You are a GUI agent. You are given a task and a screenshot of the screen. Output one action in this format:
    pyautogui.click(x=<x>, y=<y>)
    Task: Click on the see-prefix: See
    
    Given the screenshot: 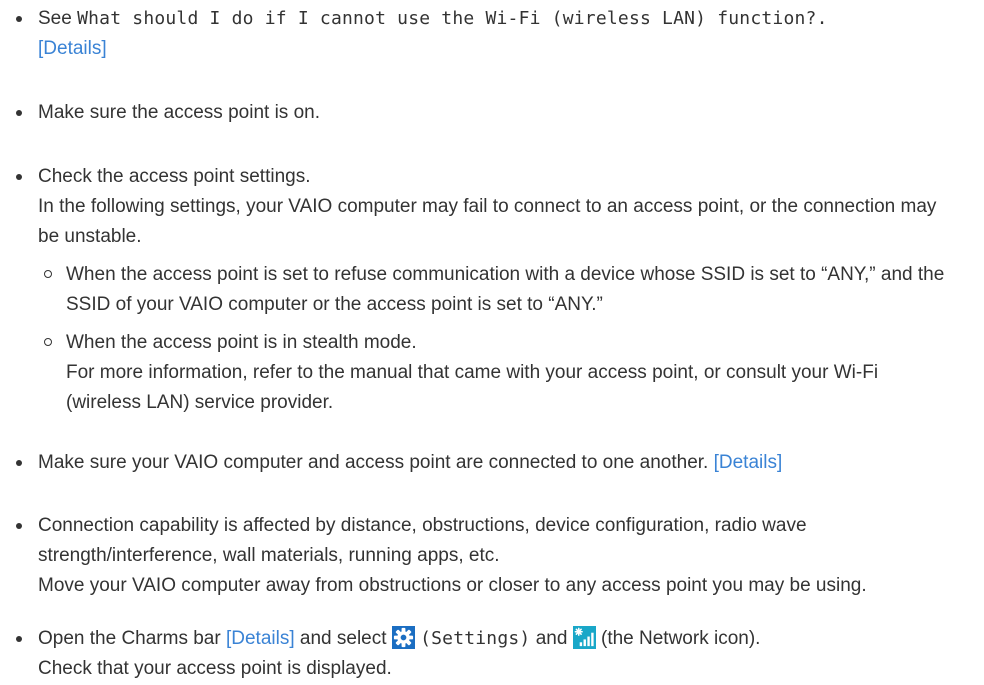 What is the action you would take?
    pyautogui.click(x=58, y=18)
    